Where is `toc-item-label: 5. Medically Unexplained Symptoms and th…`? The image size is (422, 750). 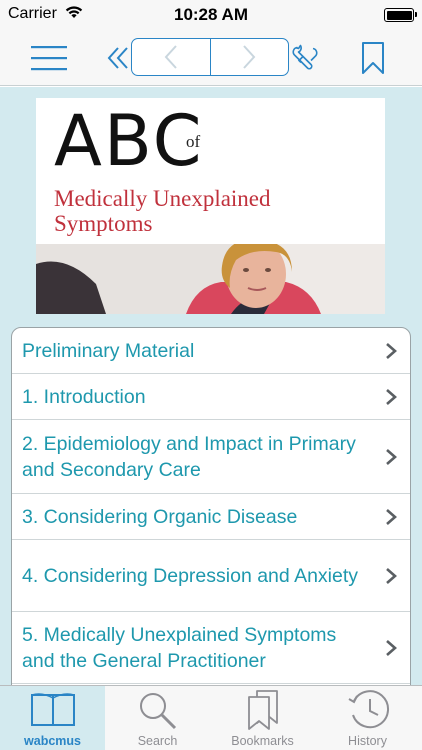
toc-item-label: 5. Medically Unexplained Symptoms and th… is located at coordinates (179, 647).